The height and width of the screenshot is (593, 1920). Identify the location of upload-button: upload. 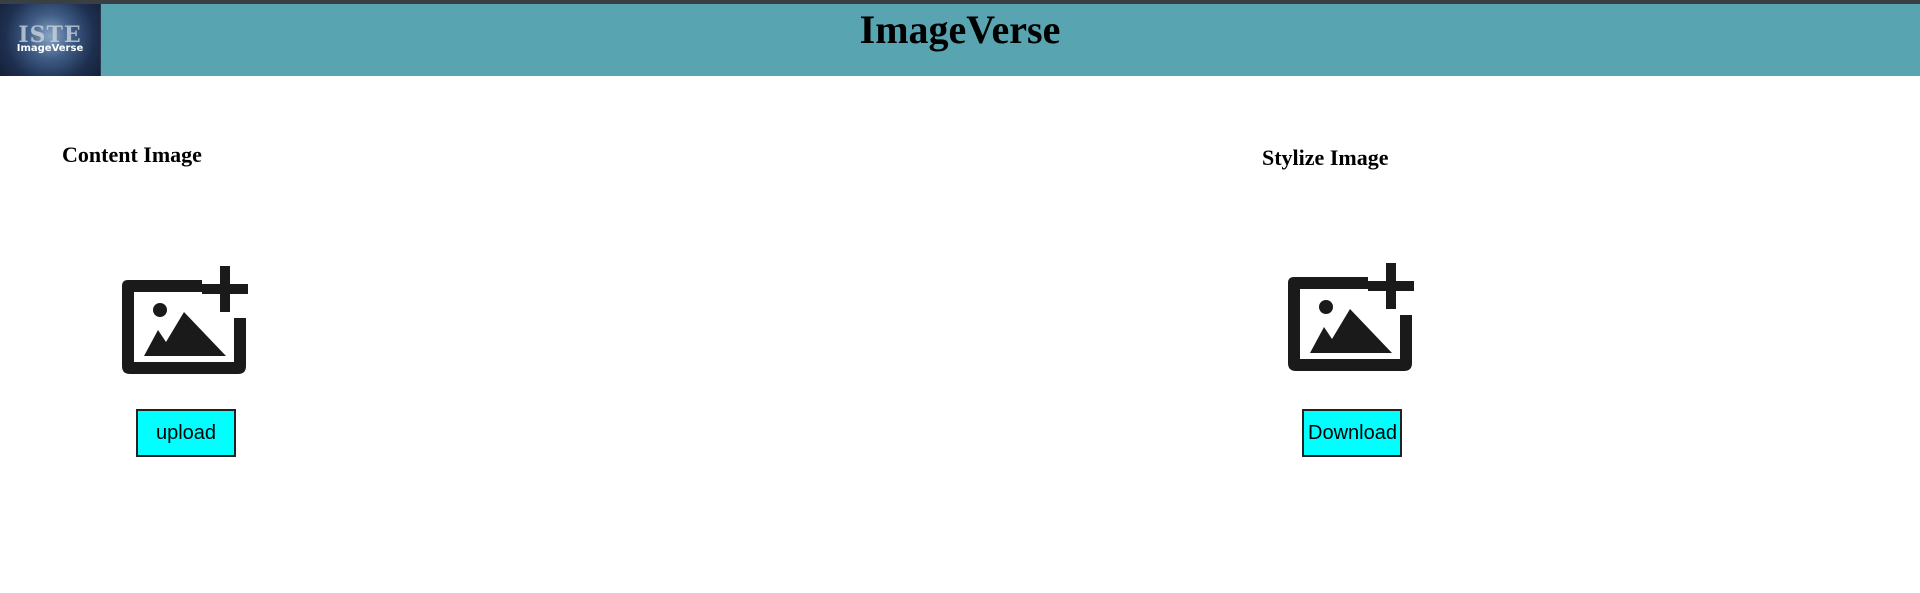
(186, 433).